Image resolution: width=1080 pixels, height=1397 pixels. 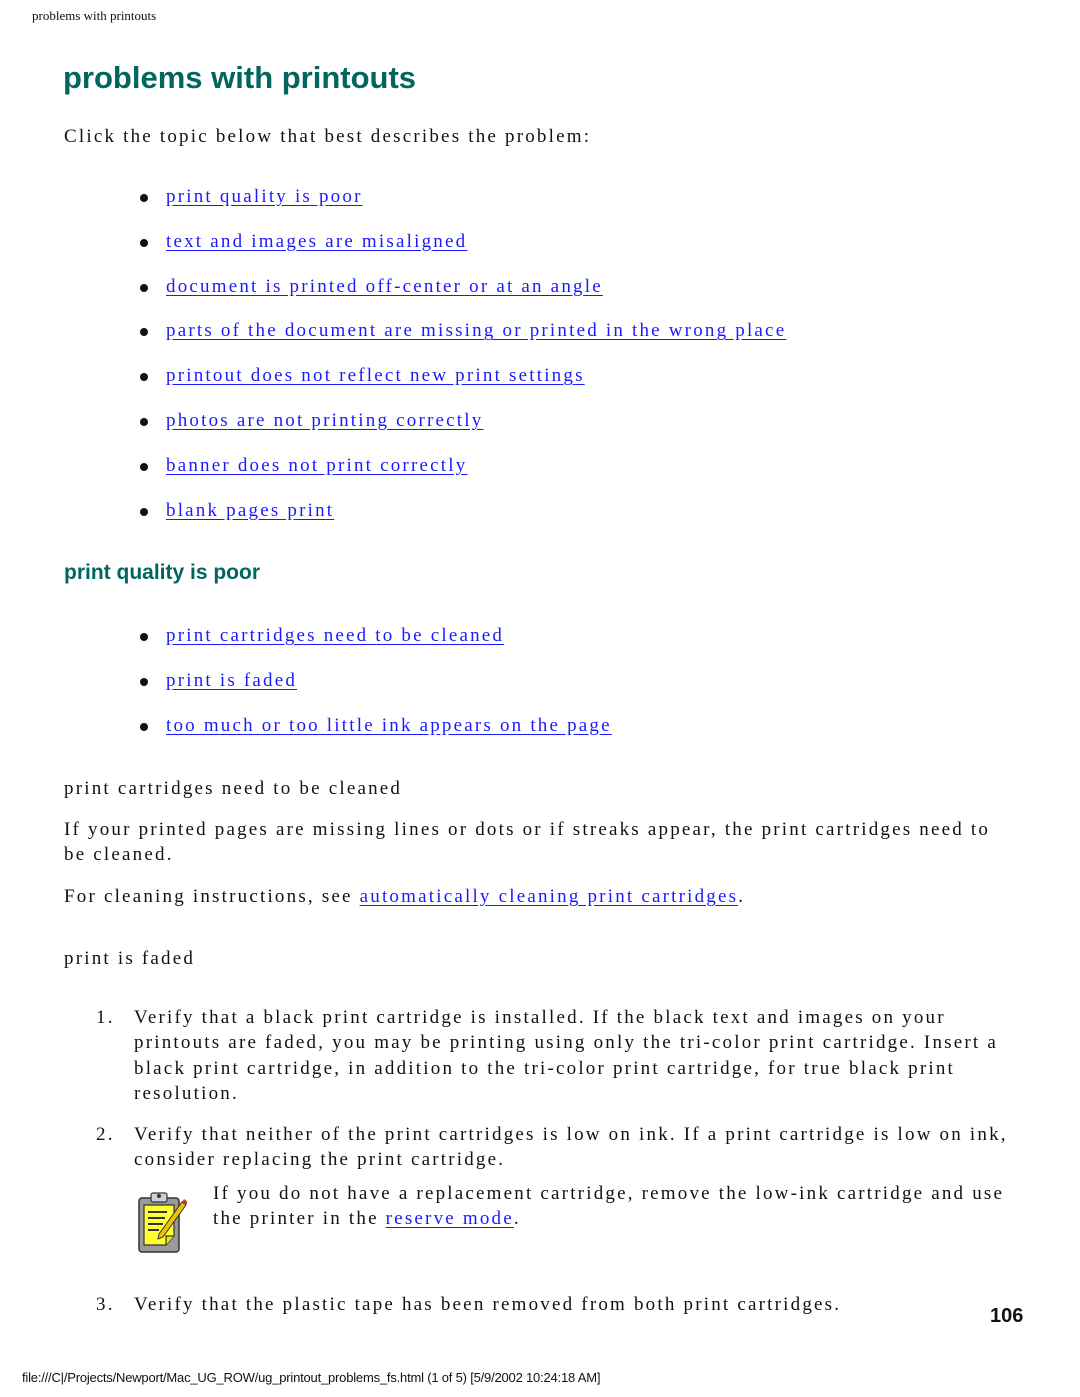 I want to click on topic-link-banner: banner does not print correctly, so click(x=316, y=466).